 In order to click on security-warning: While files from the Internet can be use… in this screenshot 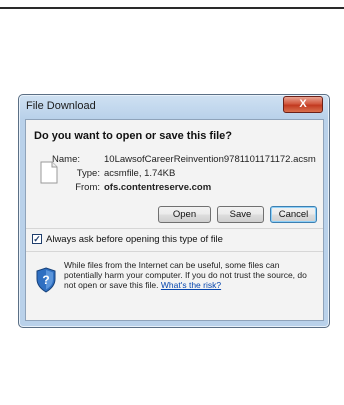, I will do `click(189, 275)`.